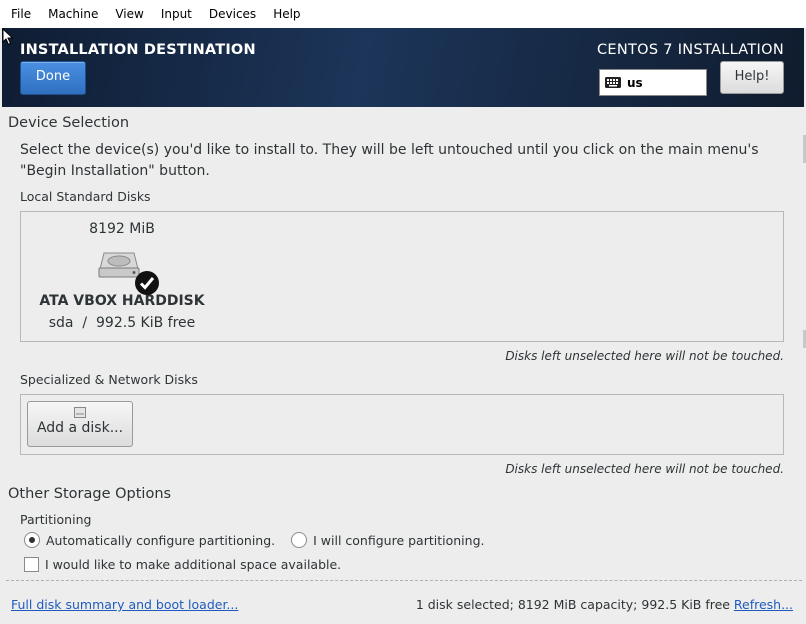 This screenshot has width=806, height=624. Describe the element at coordinates (752, 77) in the screenshot. I see `help-button: Help!` at that location.